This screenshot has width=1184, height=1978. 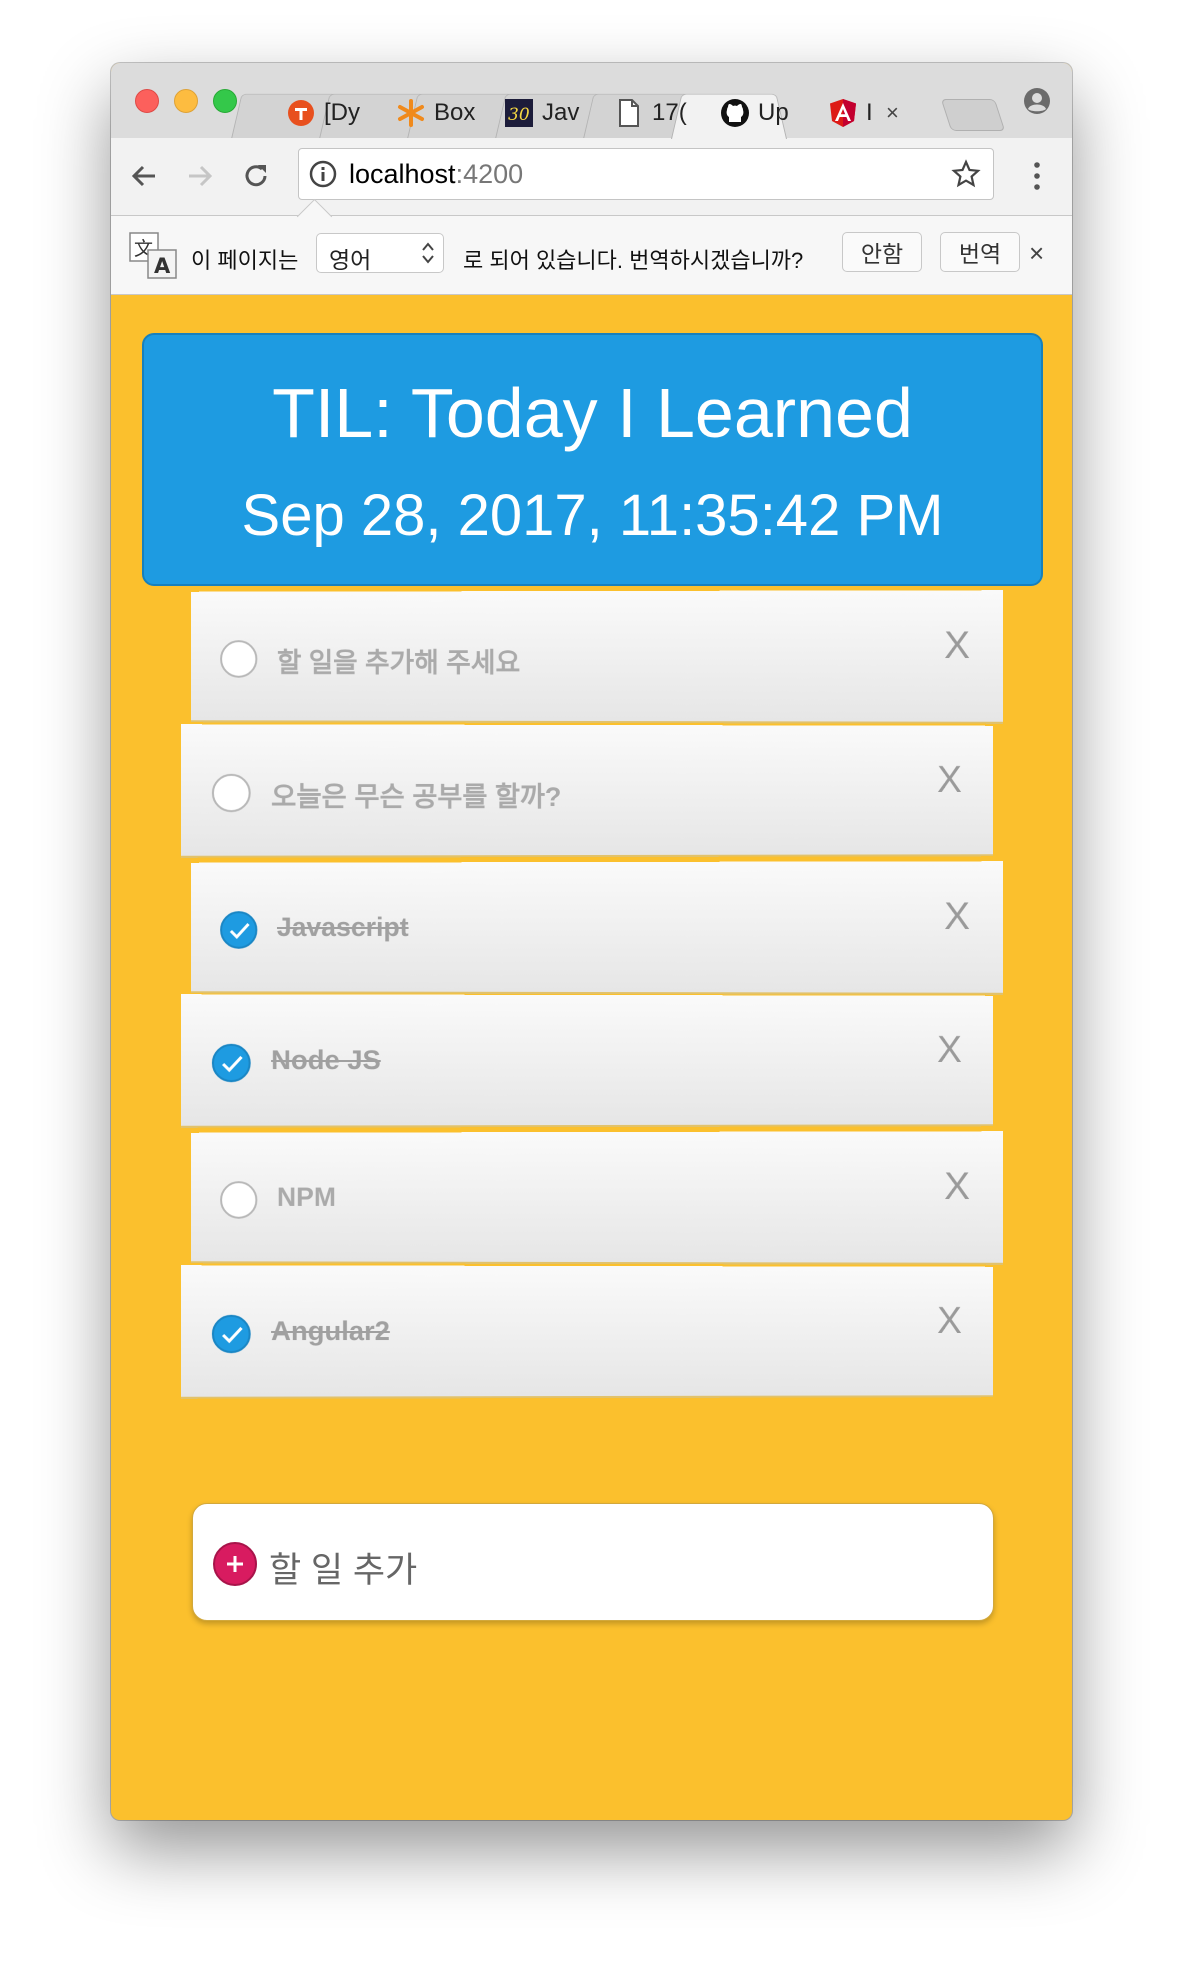 I want to click on back-button, so click(x=144, y=176).